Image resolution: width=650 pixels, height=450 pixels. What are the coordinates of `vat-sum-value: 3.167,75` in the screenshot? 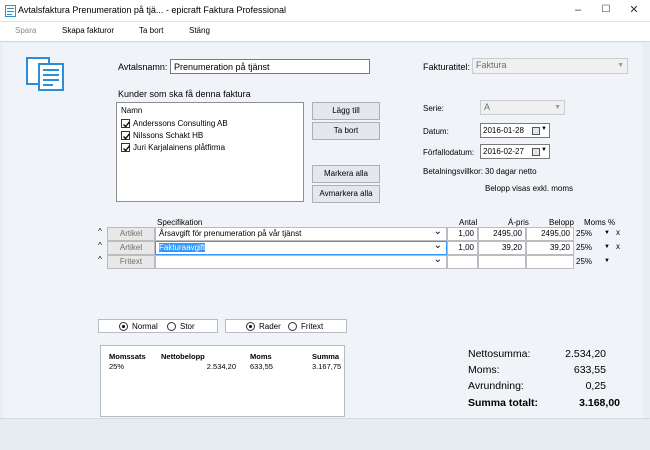 It's located at (327, 366).